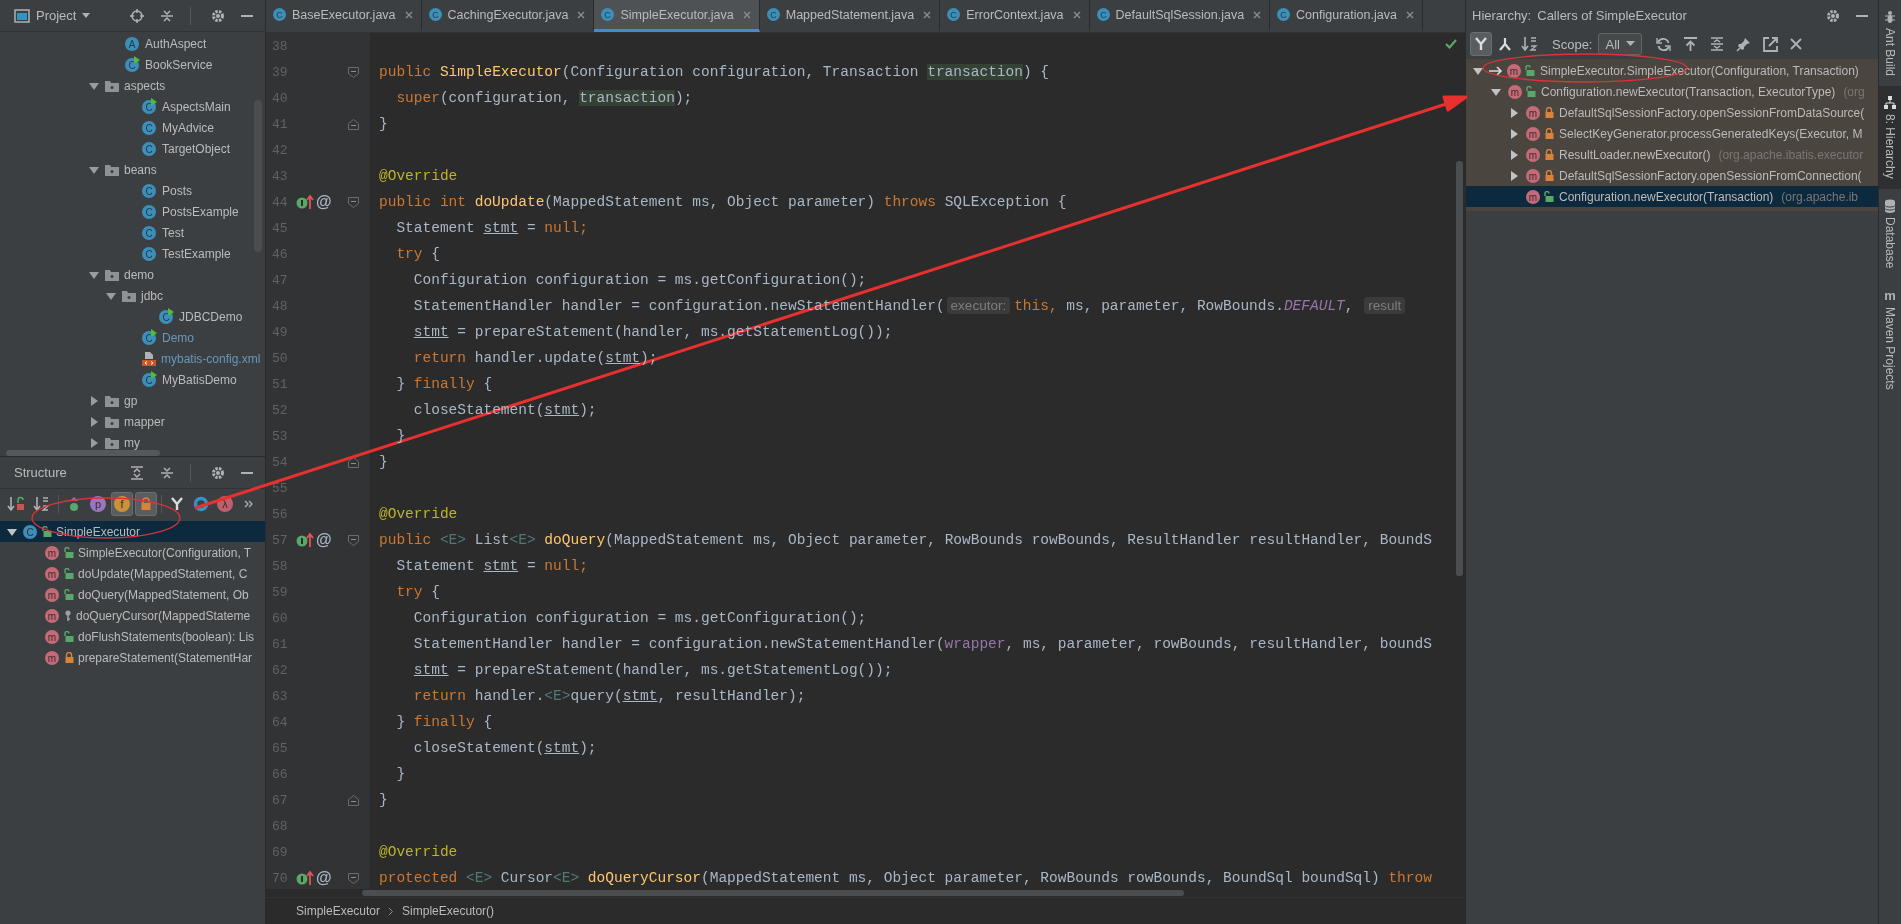  I want to click on tree-row: m doUpdate(MappedStatement, C, so click(132, 573).